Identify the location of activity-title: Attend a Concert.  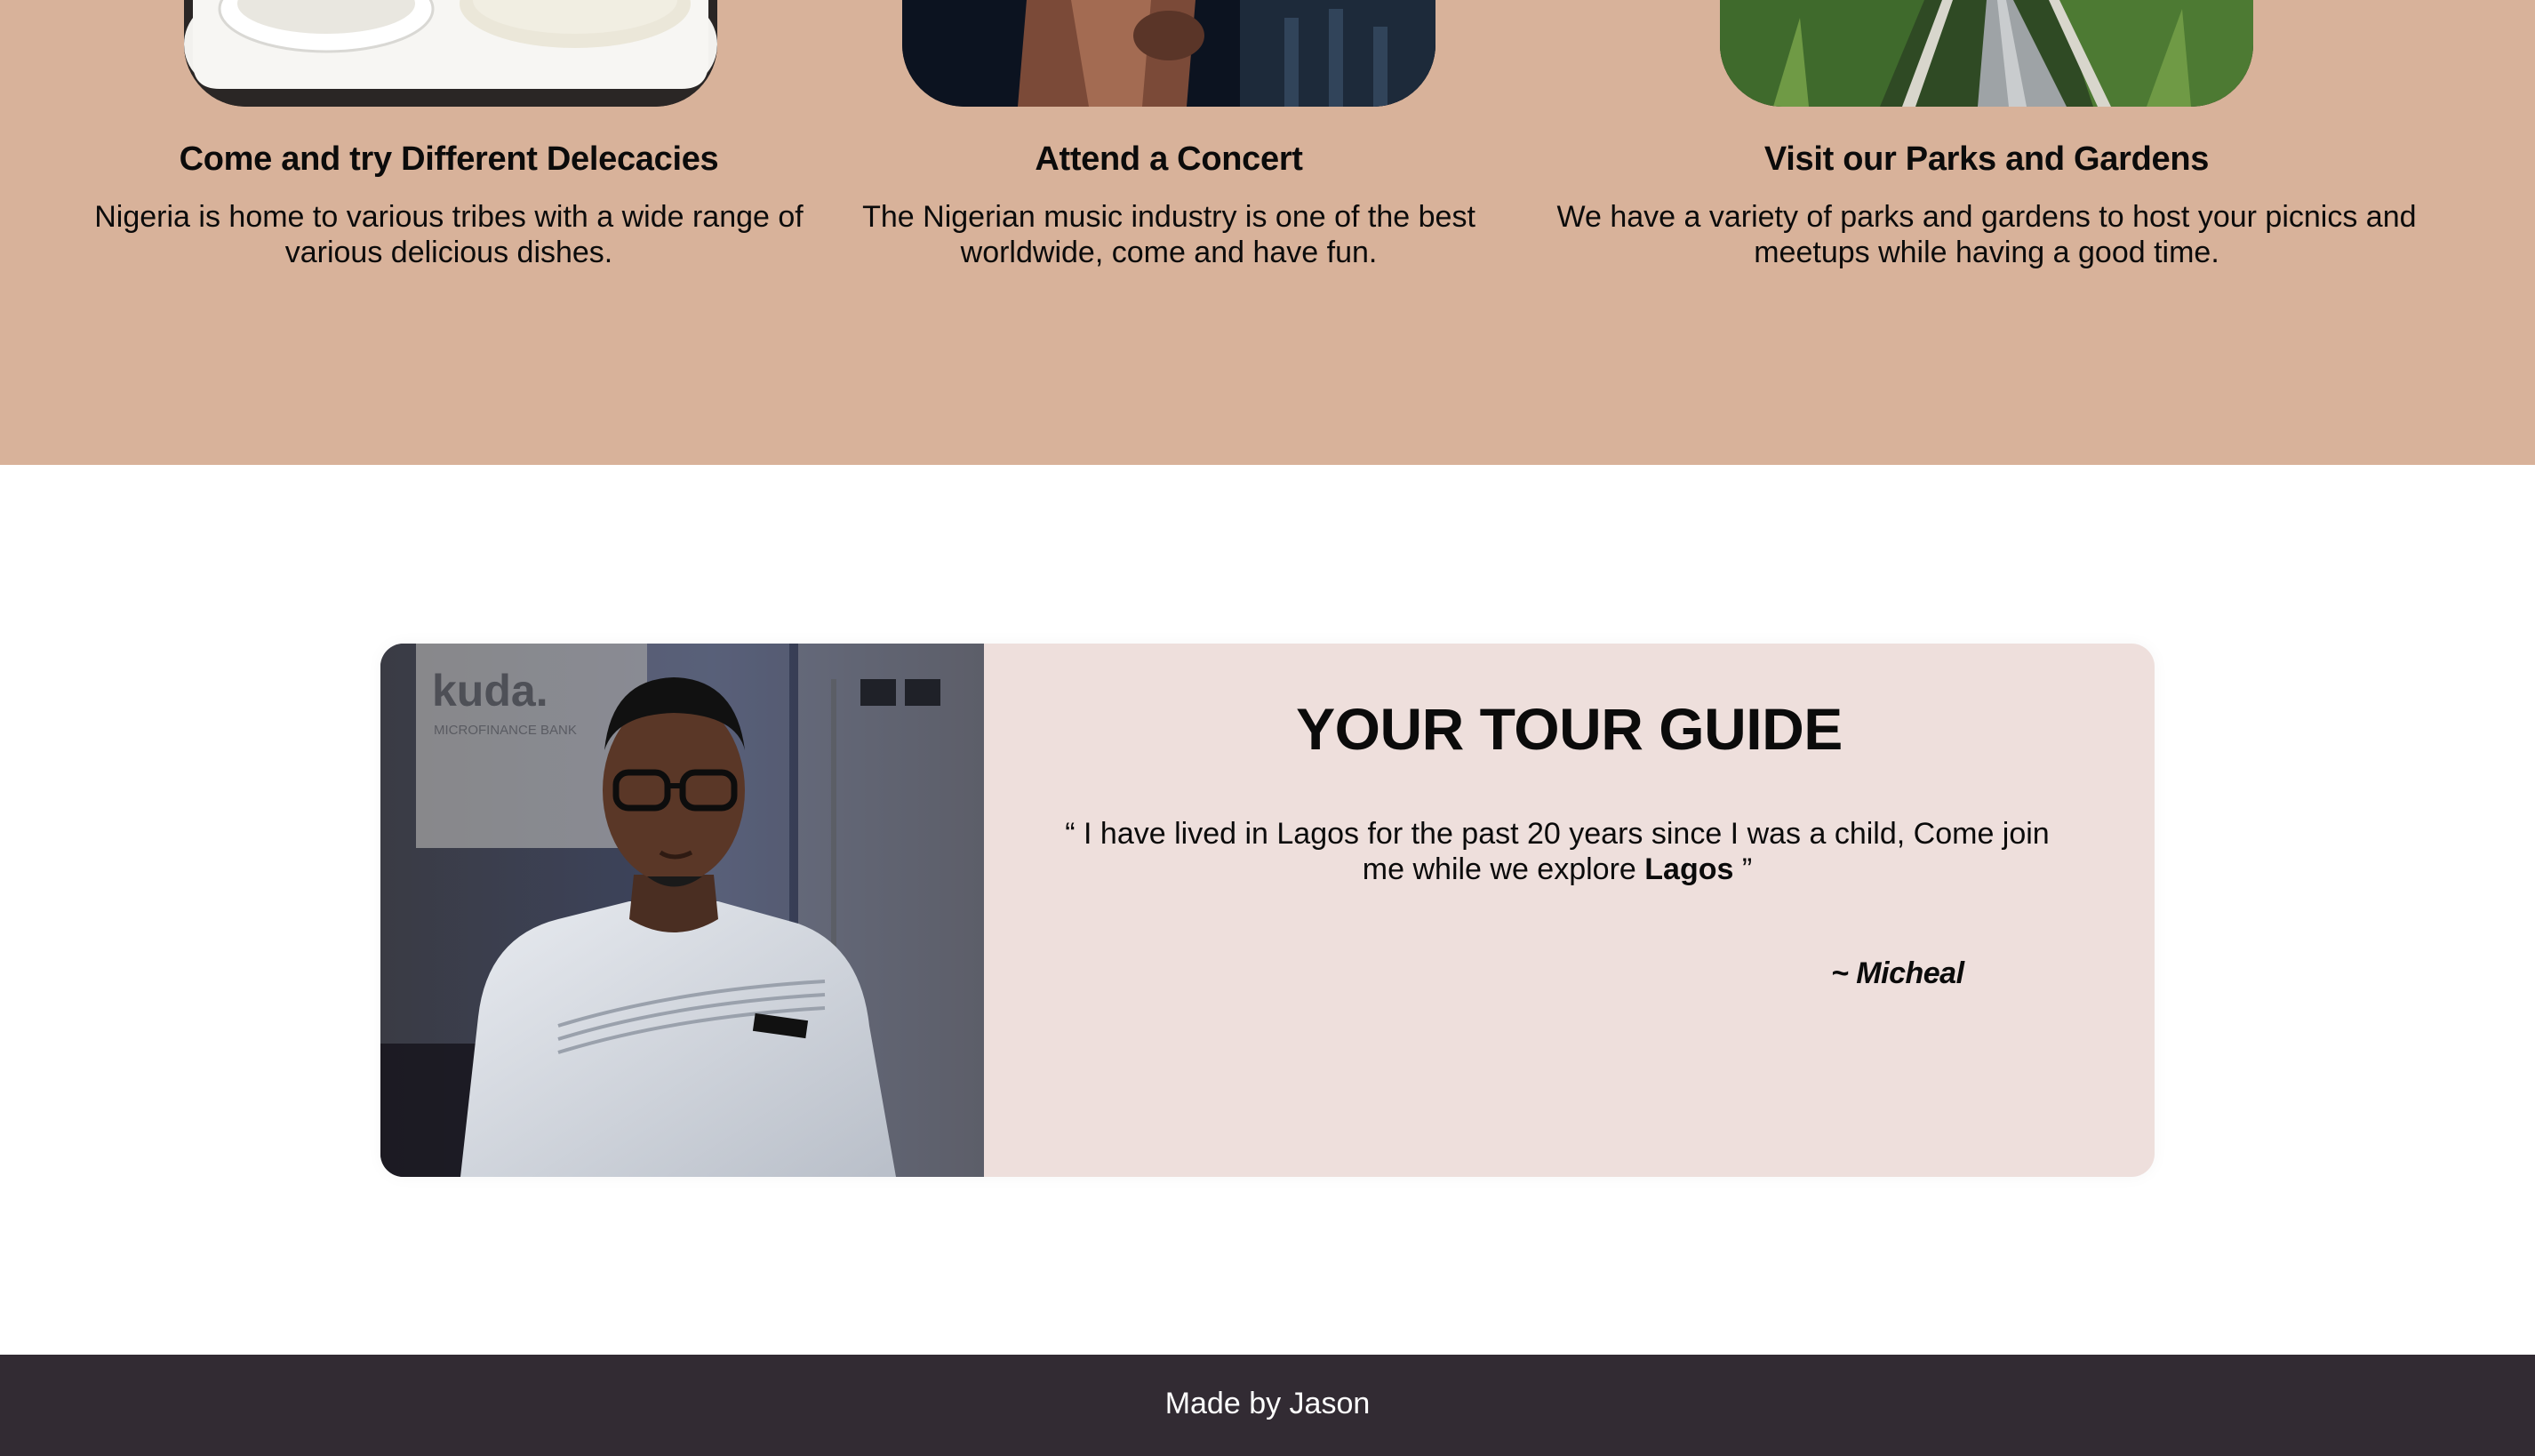
(1169, 159).